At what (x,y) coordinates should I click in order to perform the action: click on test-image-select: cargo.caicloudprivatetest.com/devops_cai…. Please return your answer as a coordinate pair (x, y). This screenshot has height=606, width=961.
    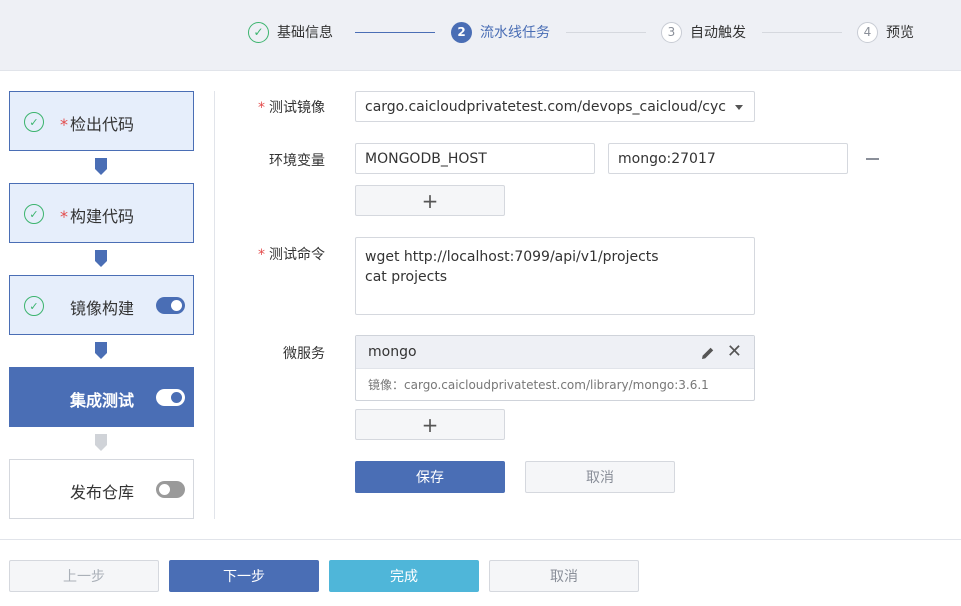
    Looking at the image, I should click on (555, 106).